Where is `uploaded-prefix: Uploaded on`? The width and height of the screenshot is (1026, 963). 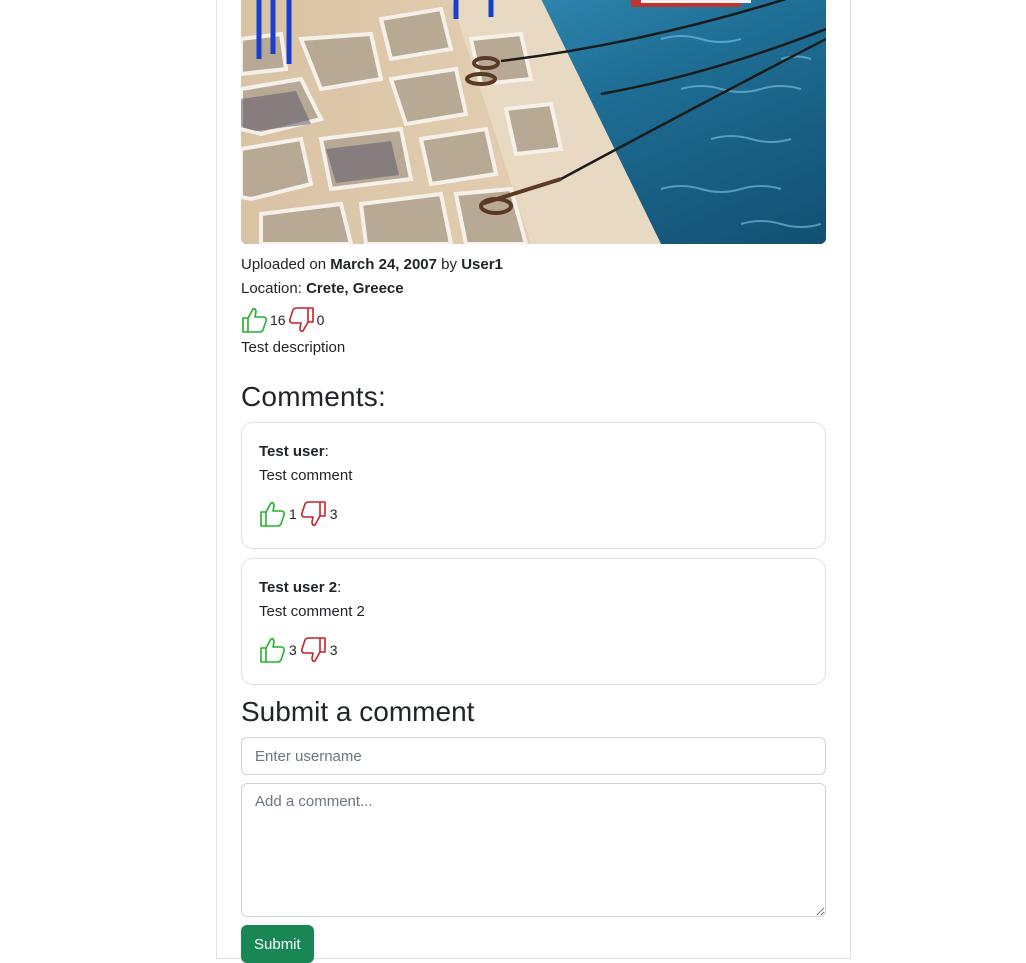
uploaded-prefix: Uploaded on is located at coordinates (284, 264).